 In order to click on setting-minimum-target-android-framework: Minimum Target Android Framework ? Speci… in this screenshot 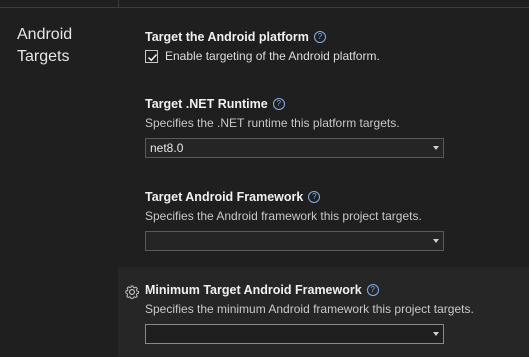, I will do `click(335, 313)`.